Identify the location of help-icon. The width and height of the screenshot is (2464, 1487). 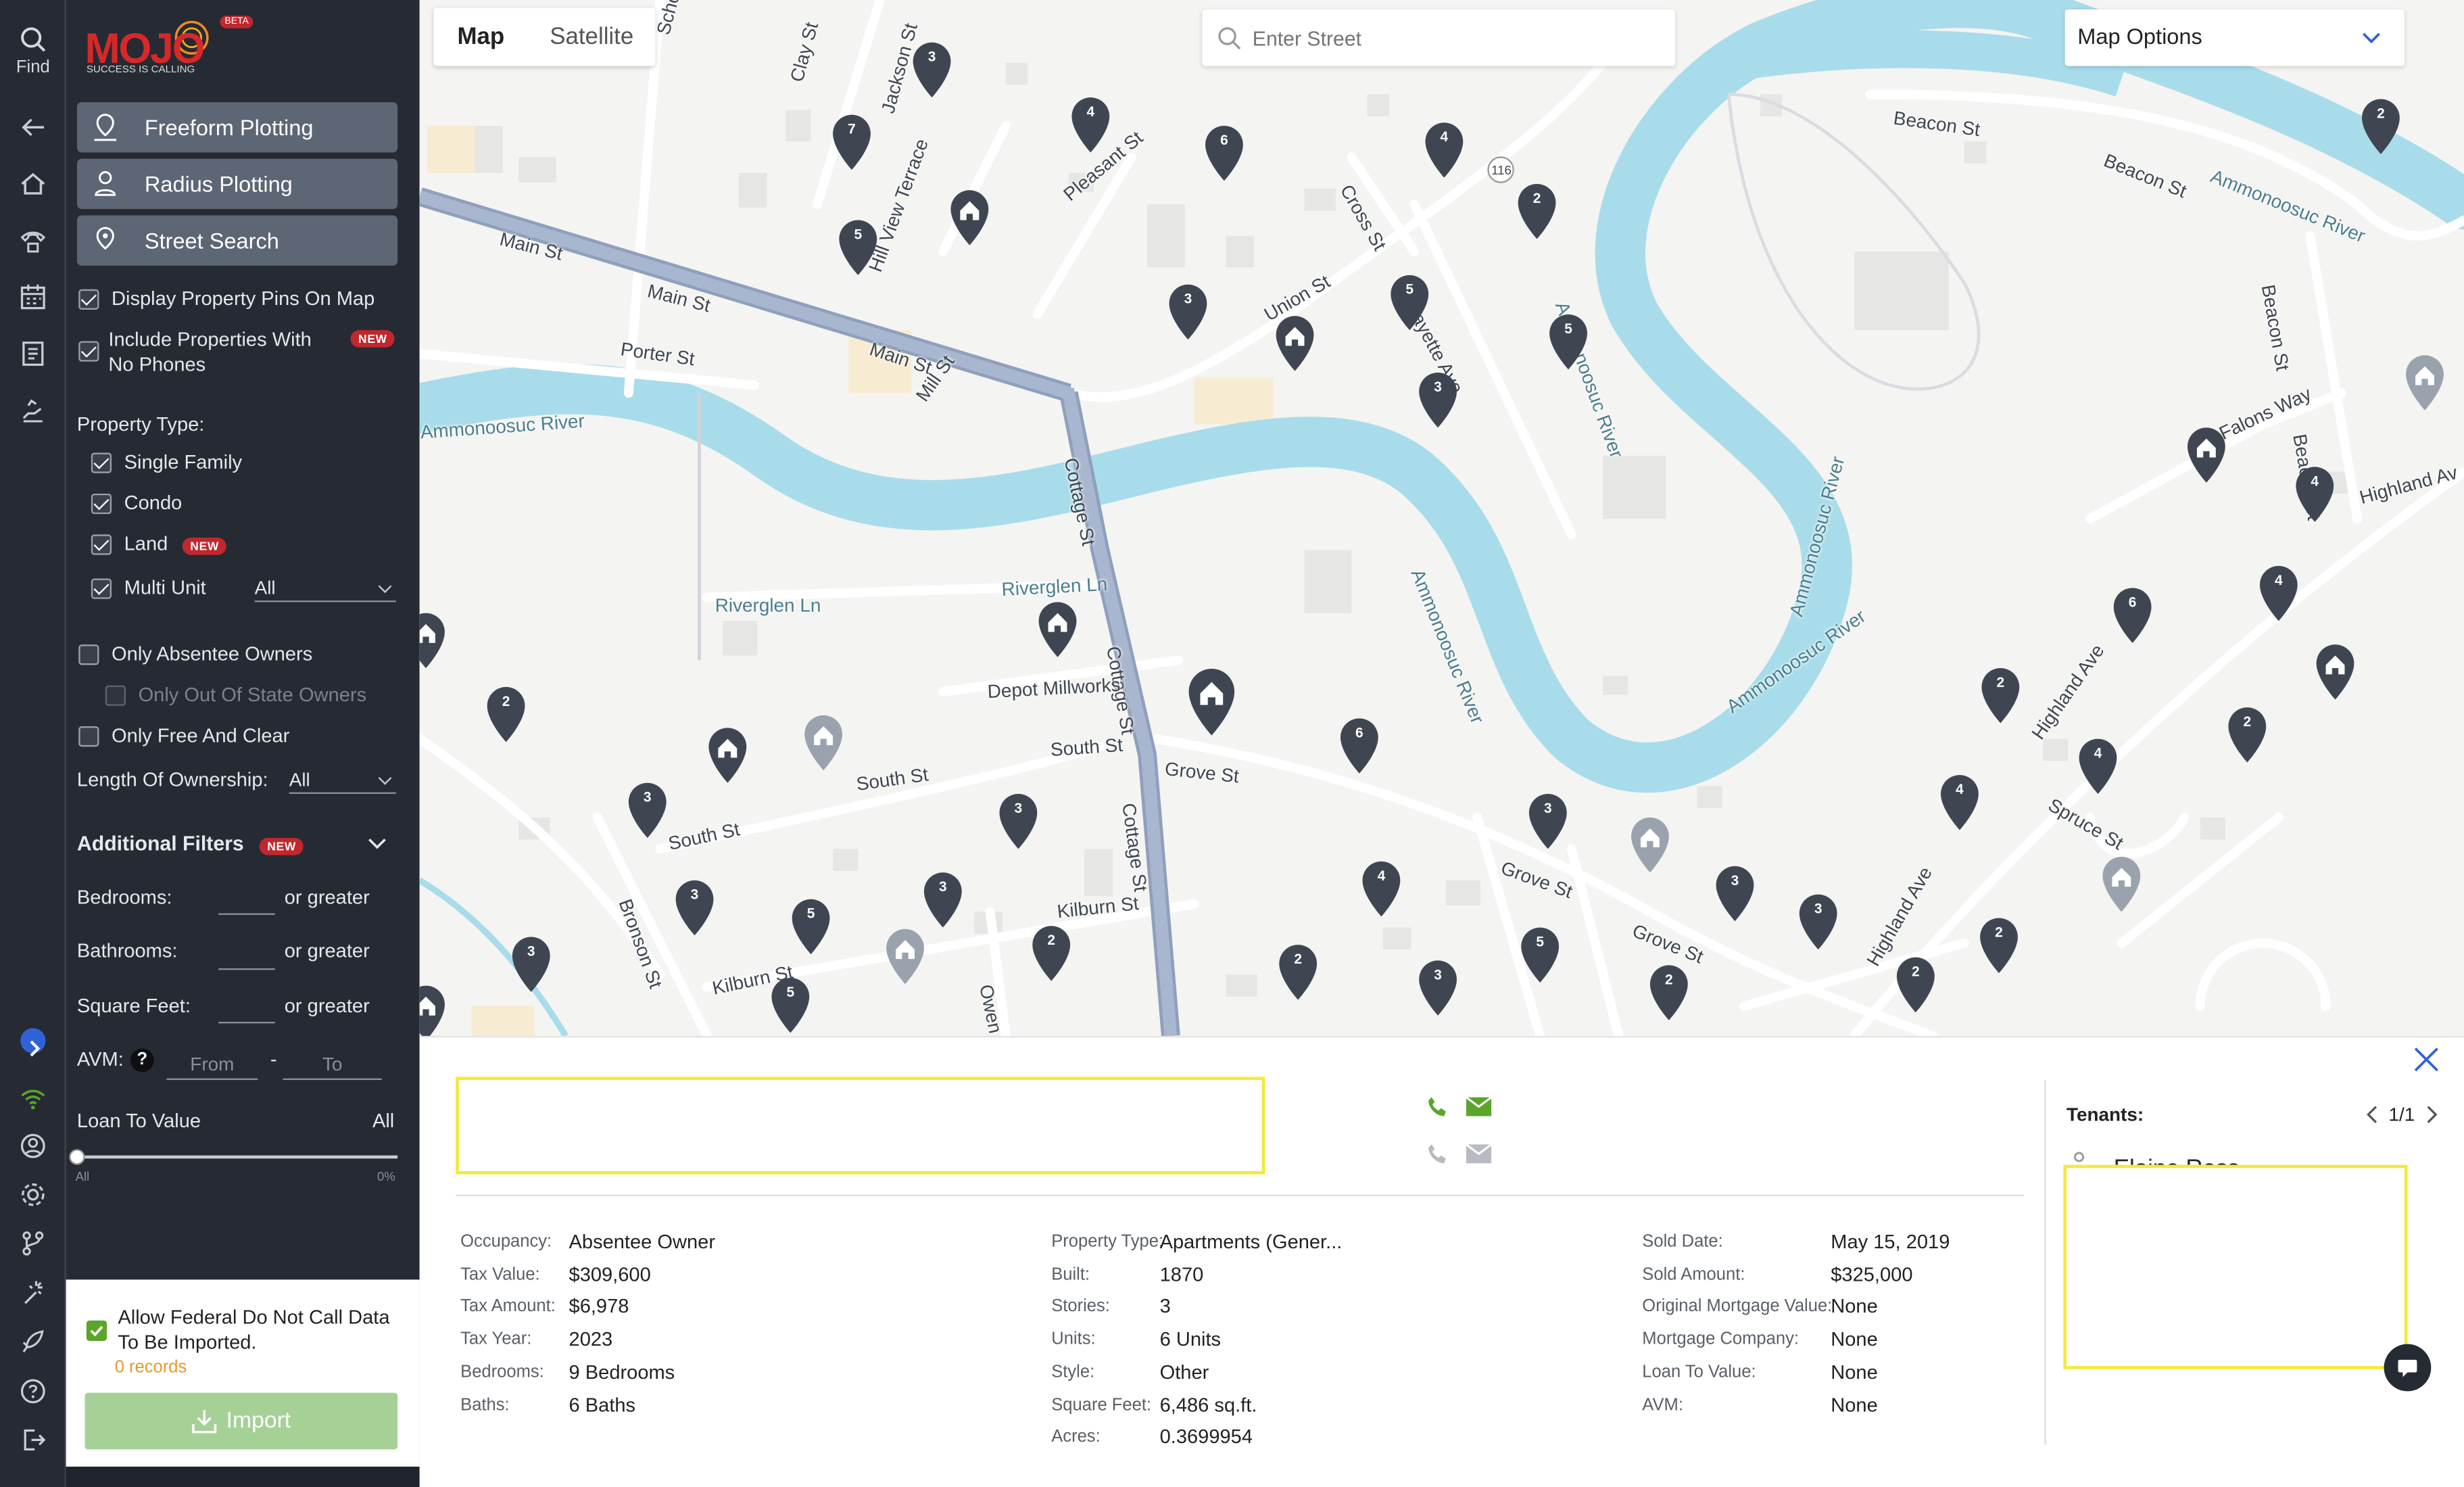
(33, 1391).